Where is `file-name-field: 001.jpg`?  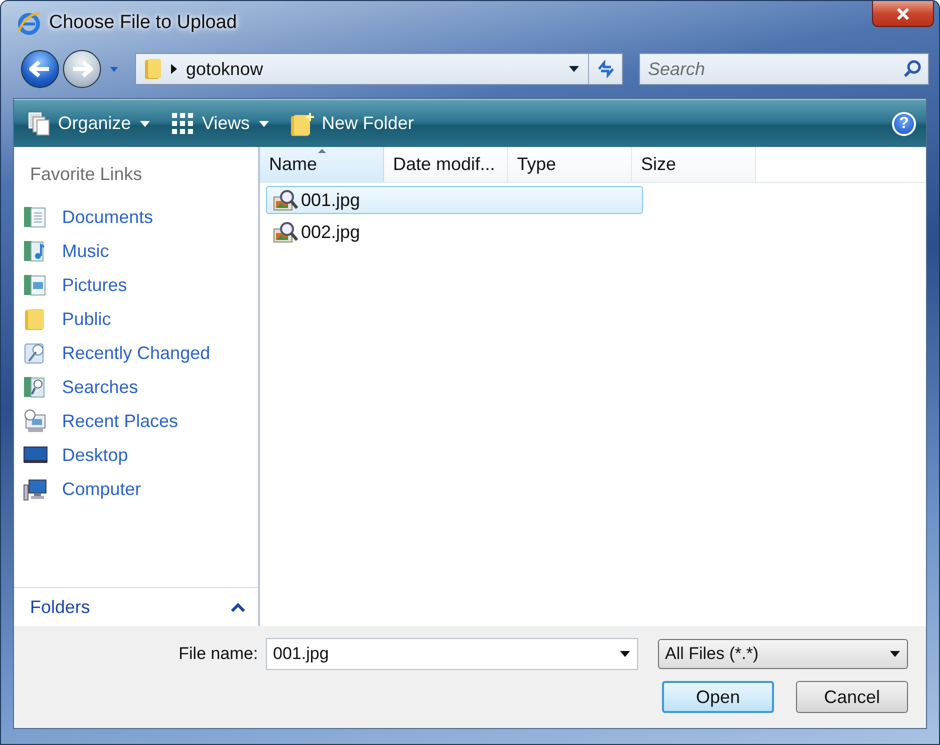
file-name-field: 001.jpg is located at coordinates (452, 654).